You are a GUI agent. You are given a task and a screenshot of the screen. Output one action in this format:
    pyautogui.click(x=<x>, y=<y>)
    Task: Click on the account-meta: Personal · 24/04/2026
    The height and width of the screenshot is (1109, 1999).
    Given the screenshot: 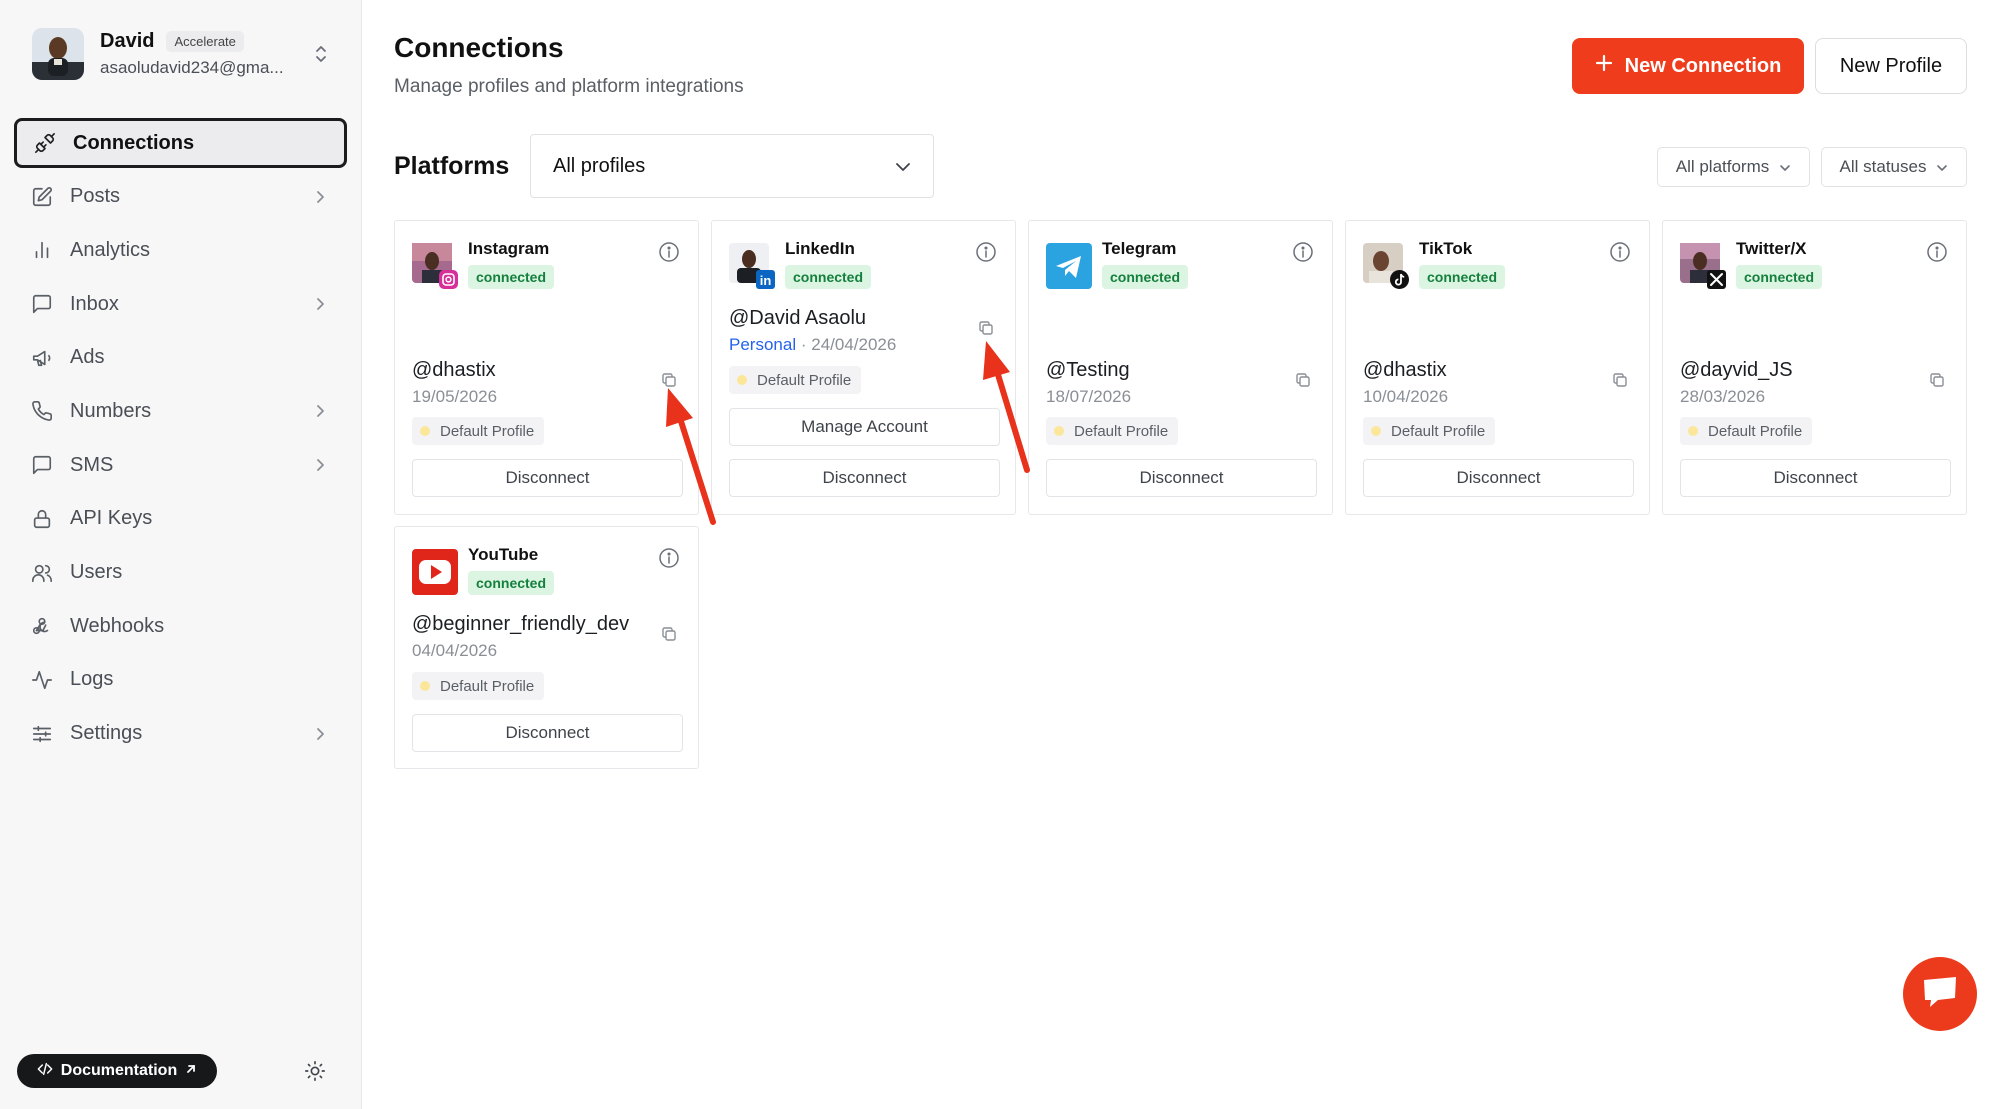 What is the action you would take?
    pyautogui.click(x=812, y=345)
    